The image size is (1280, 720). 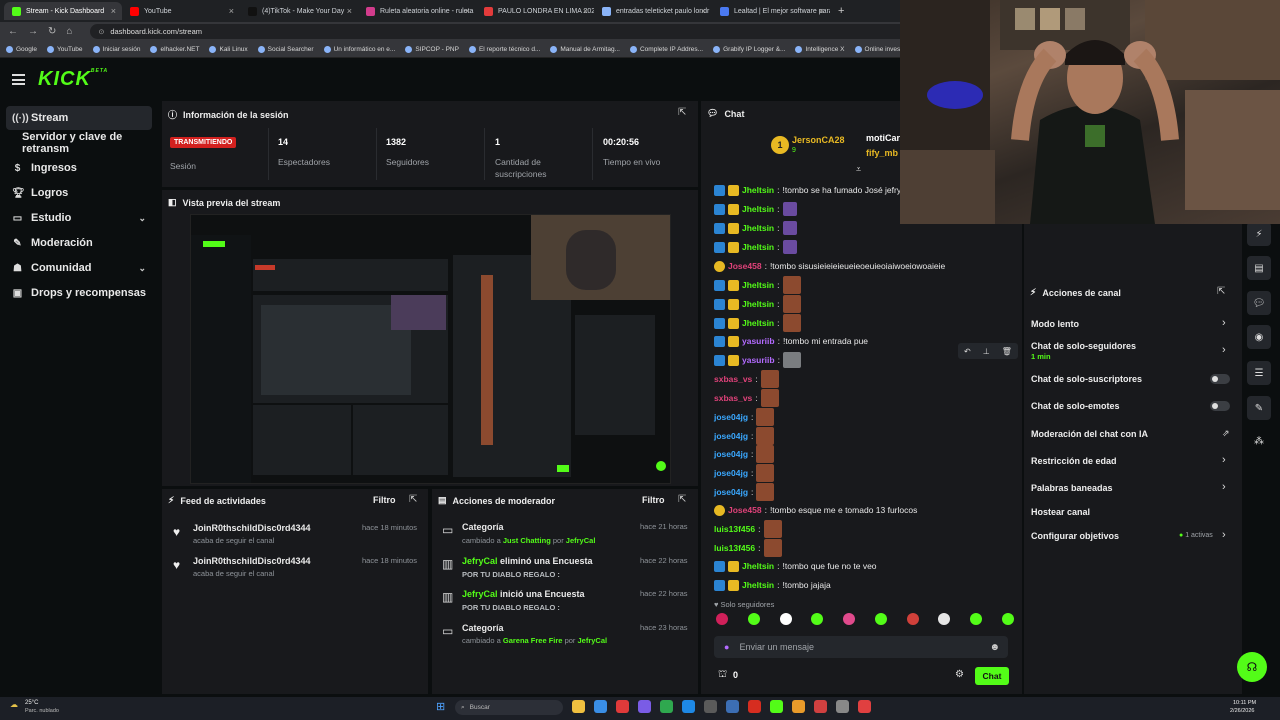 What do you see at coordinates (858, 169) in the screenshot?
I see `chevron-down-icon: ⩡` at bounding box center [858, 169].